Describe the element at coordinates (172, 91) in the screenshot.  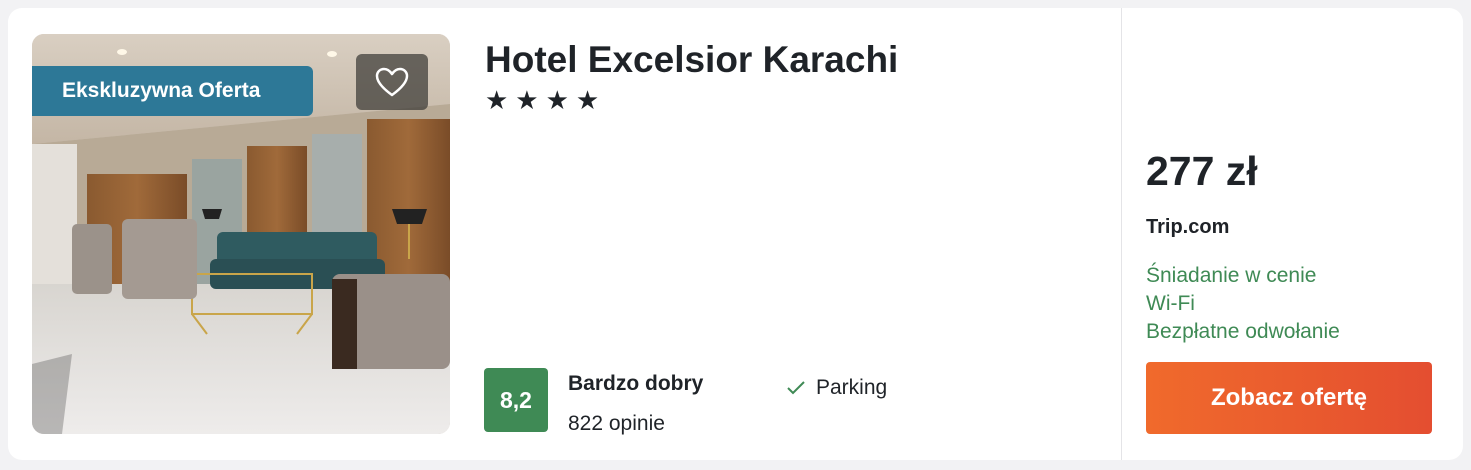
I see `exclusive-offer-badge: Ekskluzywna Oferta` at that location.